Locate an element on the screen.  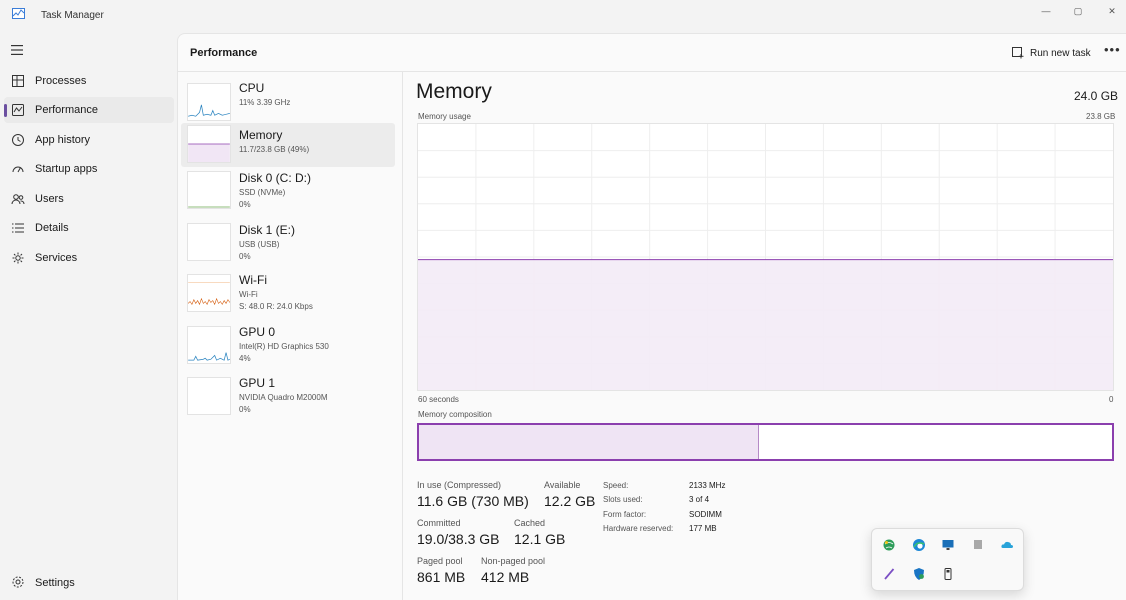
run-task-icon is located at coordinates (1018, 53).